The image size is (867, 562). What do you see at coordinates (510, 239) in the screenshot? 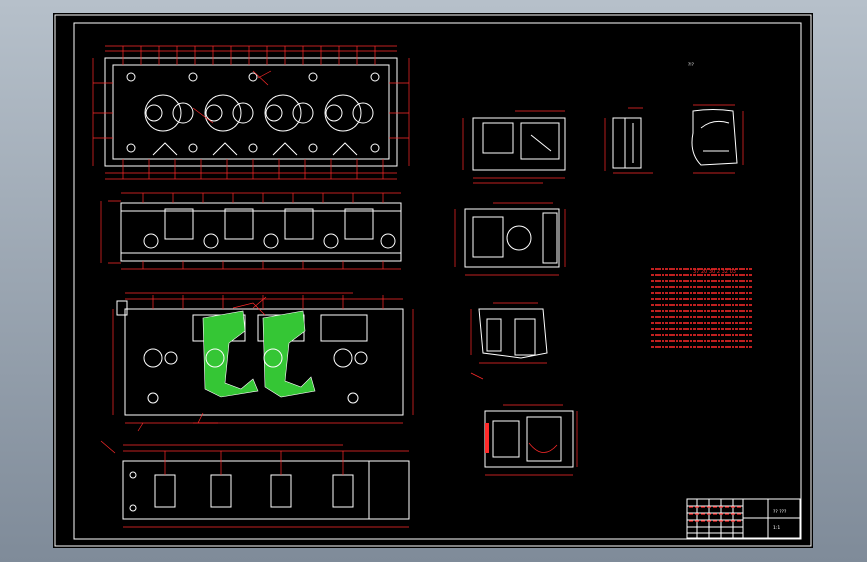
I see `detail-view-d` at bounding box center [510, 239].